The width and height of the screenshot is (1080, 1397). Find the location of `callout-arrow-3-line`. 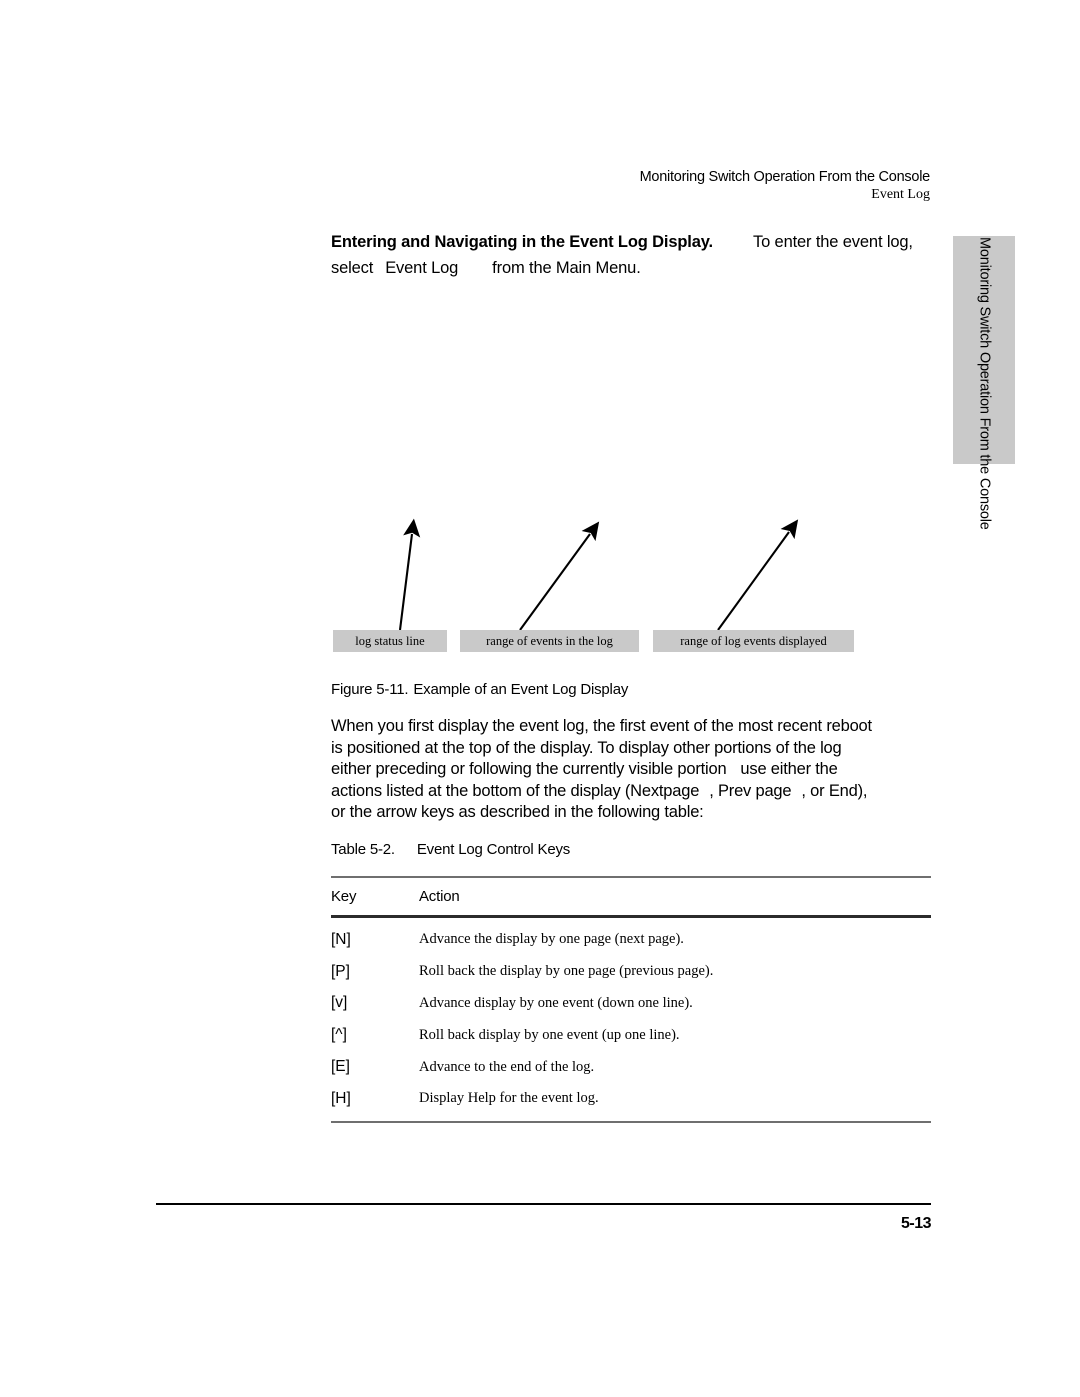

callout-arrow-3-line is located at coordinates (758, 575).